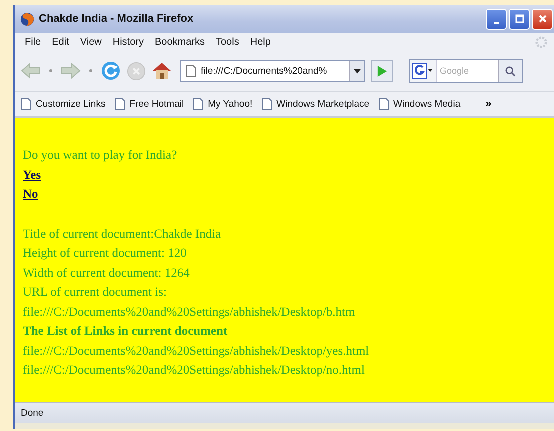  I want to click on search-icon, so click(510, 71).